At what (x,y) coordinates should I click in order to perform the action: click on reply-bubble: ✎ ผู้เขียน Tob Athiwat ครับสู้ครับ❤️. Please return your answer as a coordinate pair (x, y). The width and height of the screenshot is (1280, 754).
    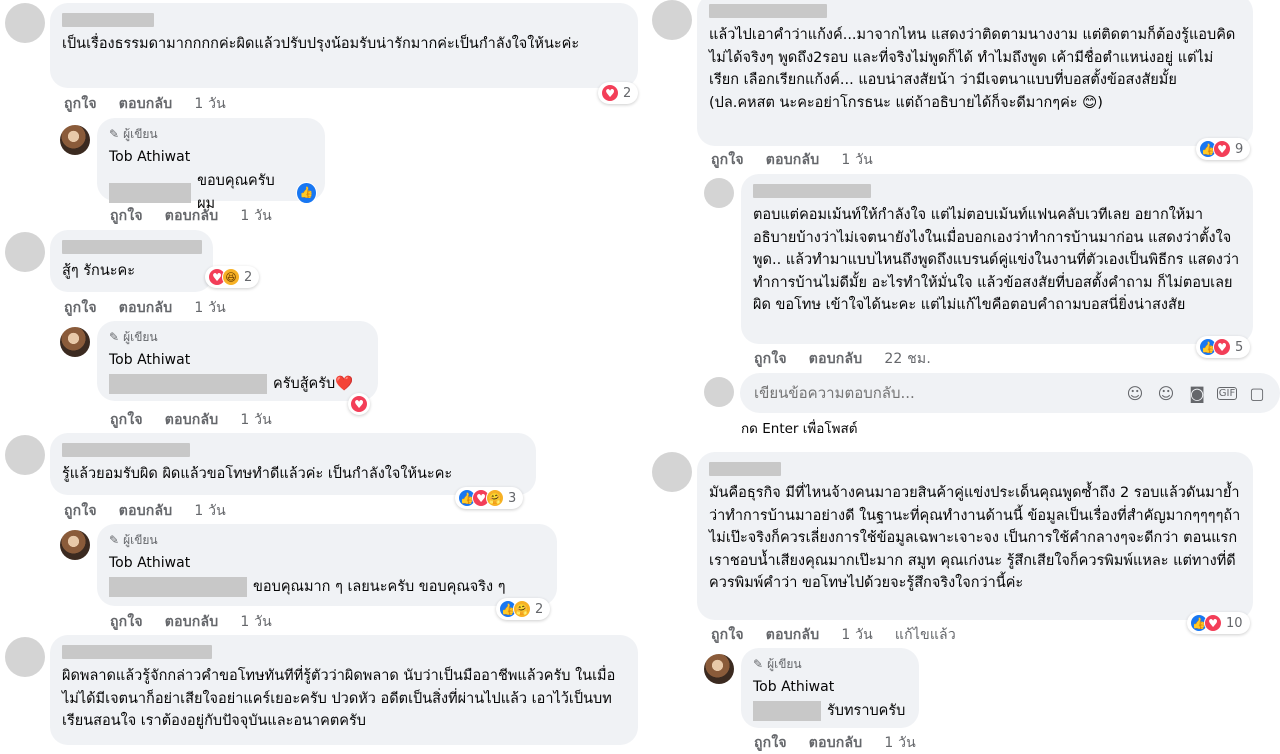
    Looking at the image, I should click on (237, 361).